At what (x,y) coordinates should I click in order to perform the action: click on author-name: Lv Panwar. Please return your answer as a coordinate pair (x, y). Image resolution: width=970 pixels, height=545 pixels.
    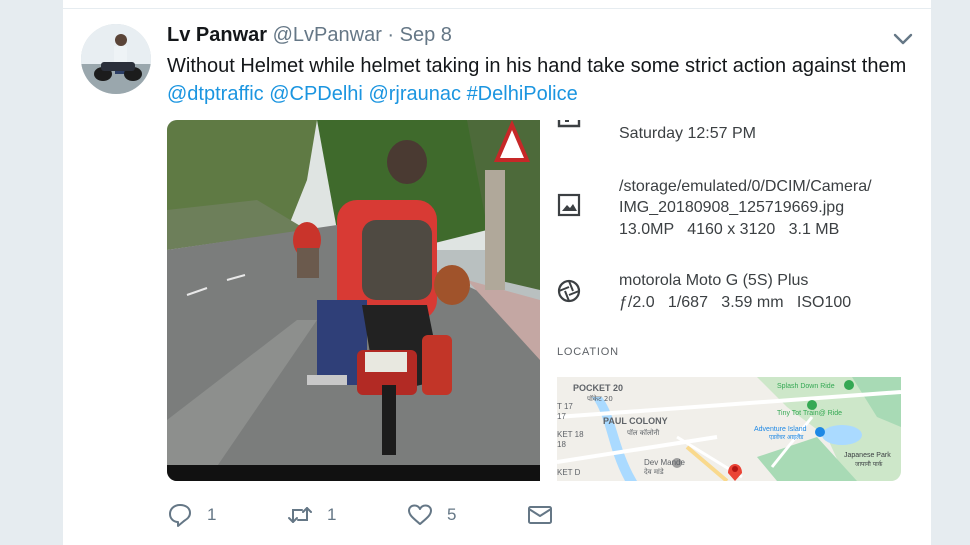
    Looking at the image, I should click on (217, 35).